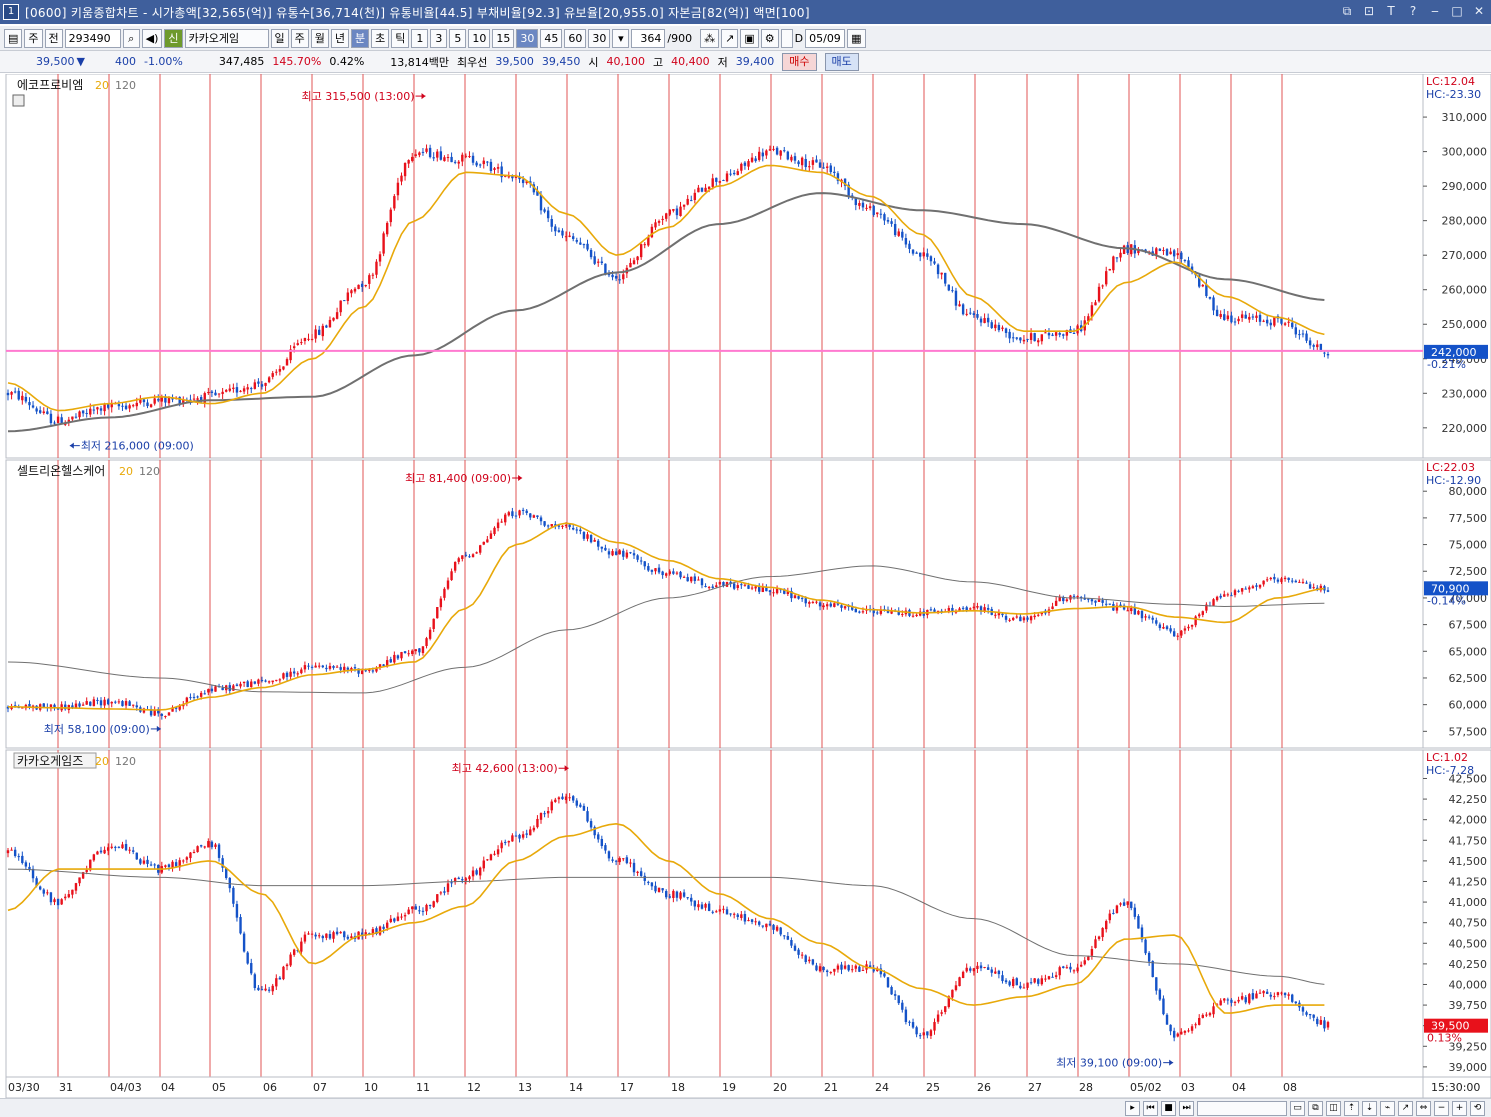 The image size is (1491, 1117). What do you see at coordinates (152, 38) in the screenshot?
I see `sound-icon: ◀)` at bounding box center [152, 38].